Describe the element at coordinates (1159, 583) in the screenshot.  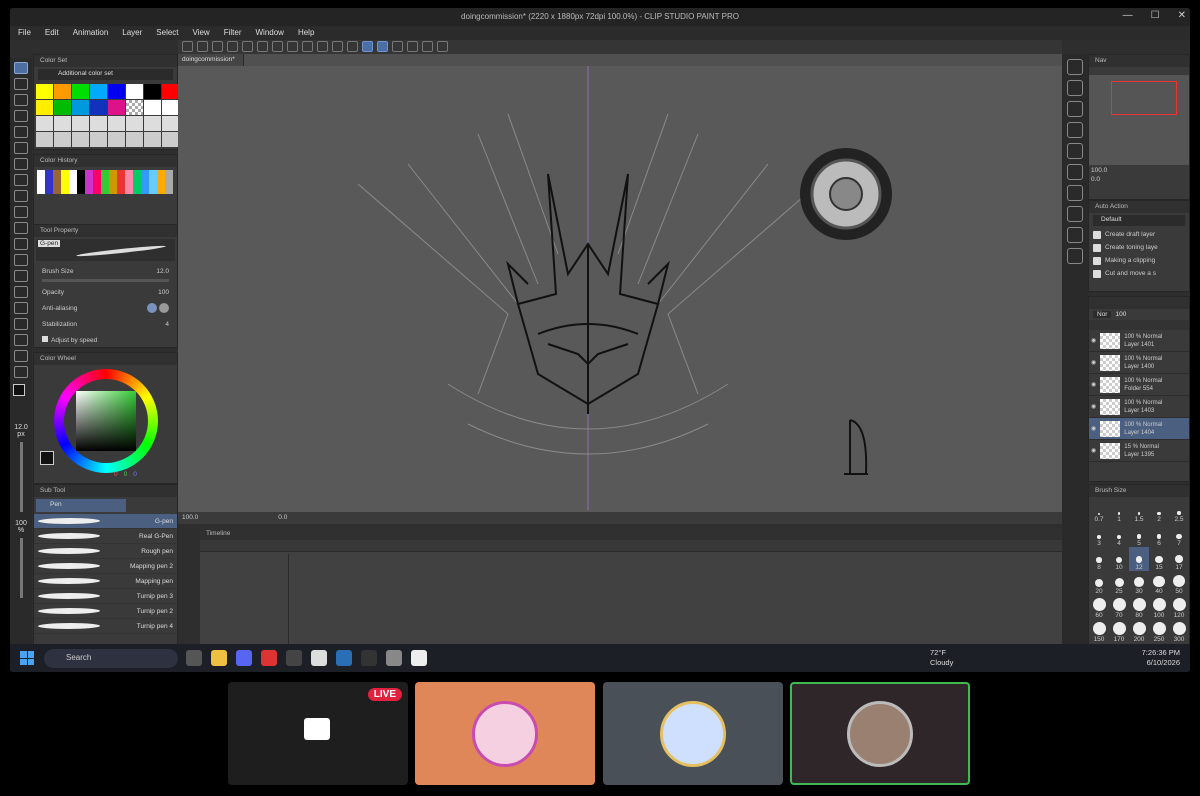
I see `brush-size-option: 40` at that location.